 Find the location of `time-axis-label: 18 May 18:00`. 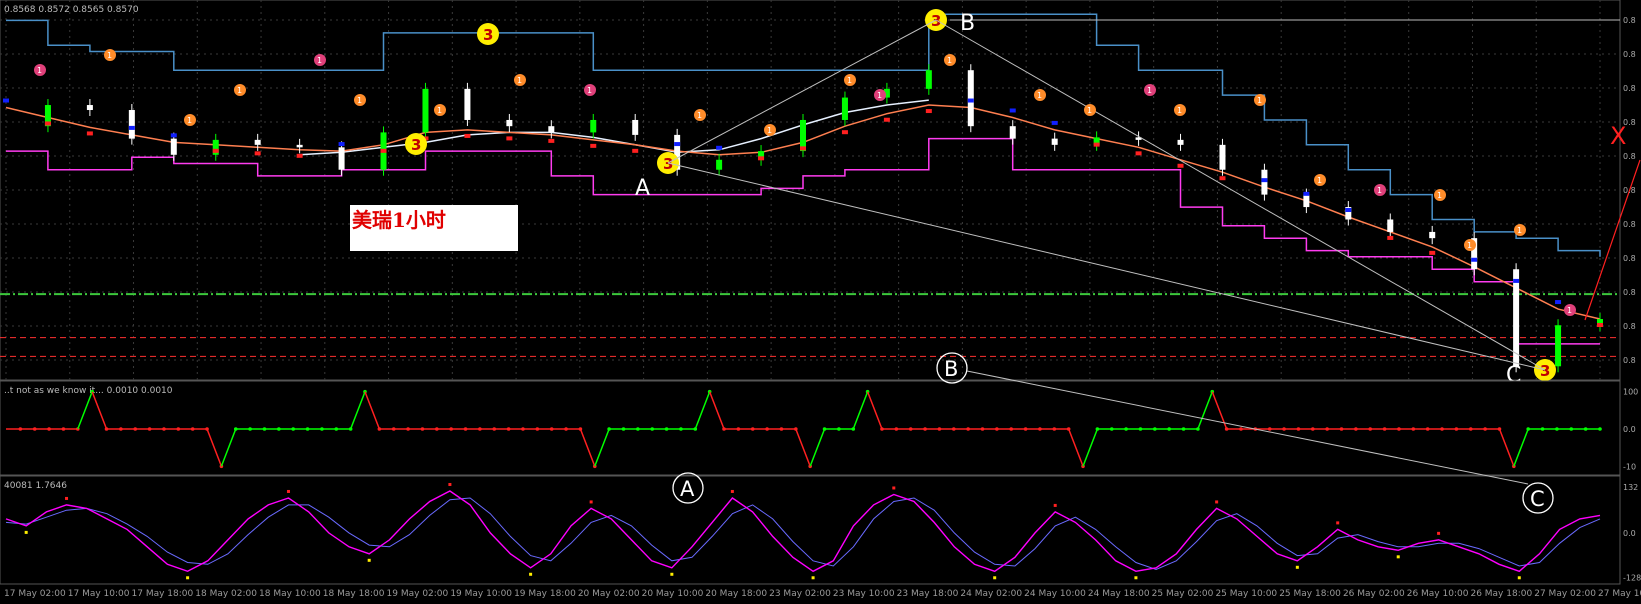

time-axis-label: 18 May 18:00 is located at coordinates (354, 594).